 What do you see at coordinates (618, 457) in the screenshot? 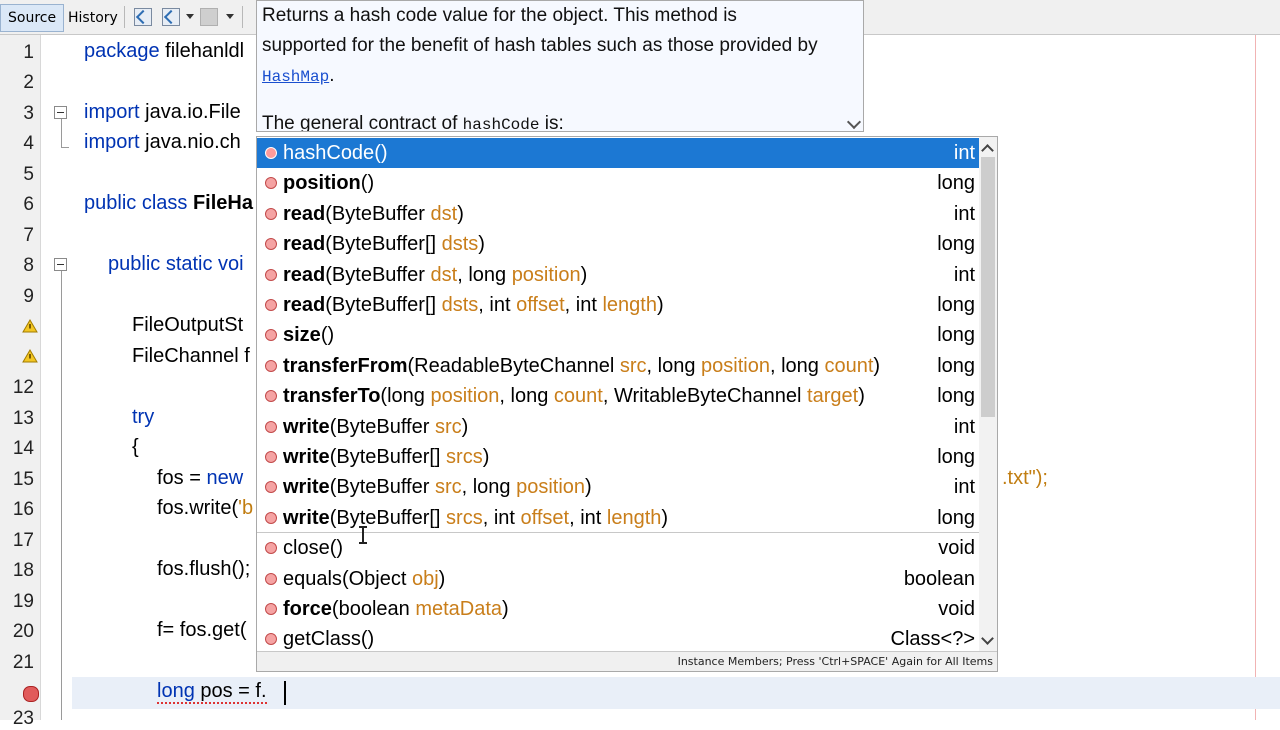
I see `completion-item: write(ByteBuffer[] srcs) long` at bounding box center [618, 457].